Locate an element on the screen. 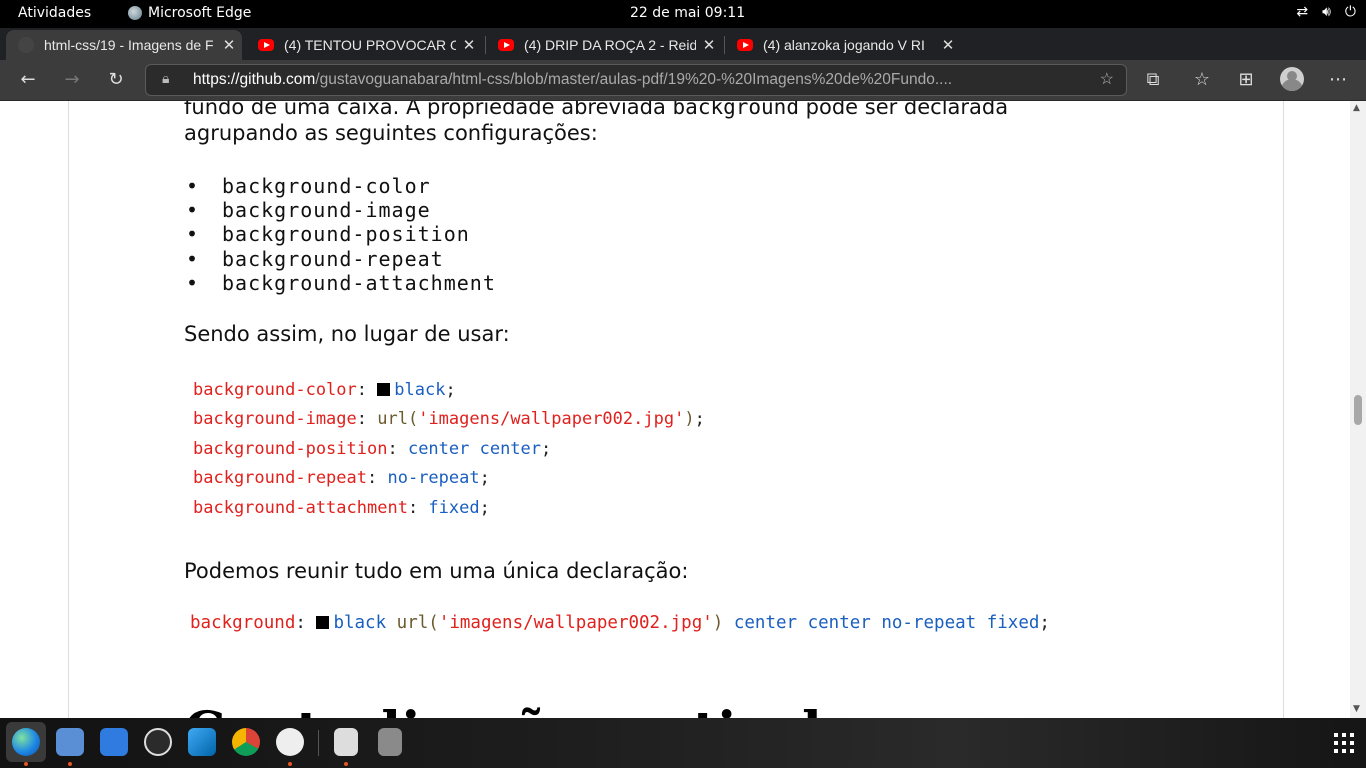 The height and width of the screenshot is (768, 1366). clock: 22 de mai 09:11 is located at coordinates (687, 13).